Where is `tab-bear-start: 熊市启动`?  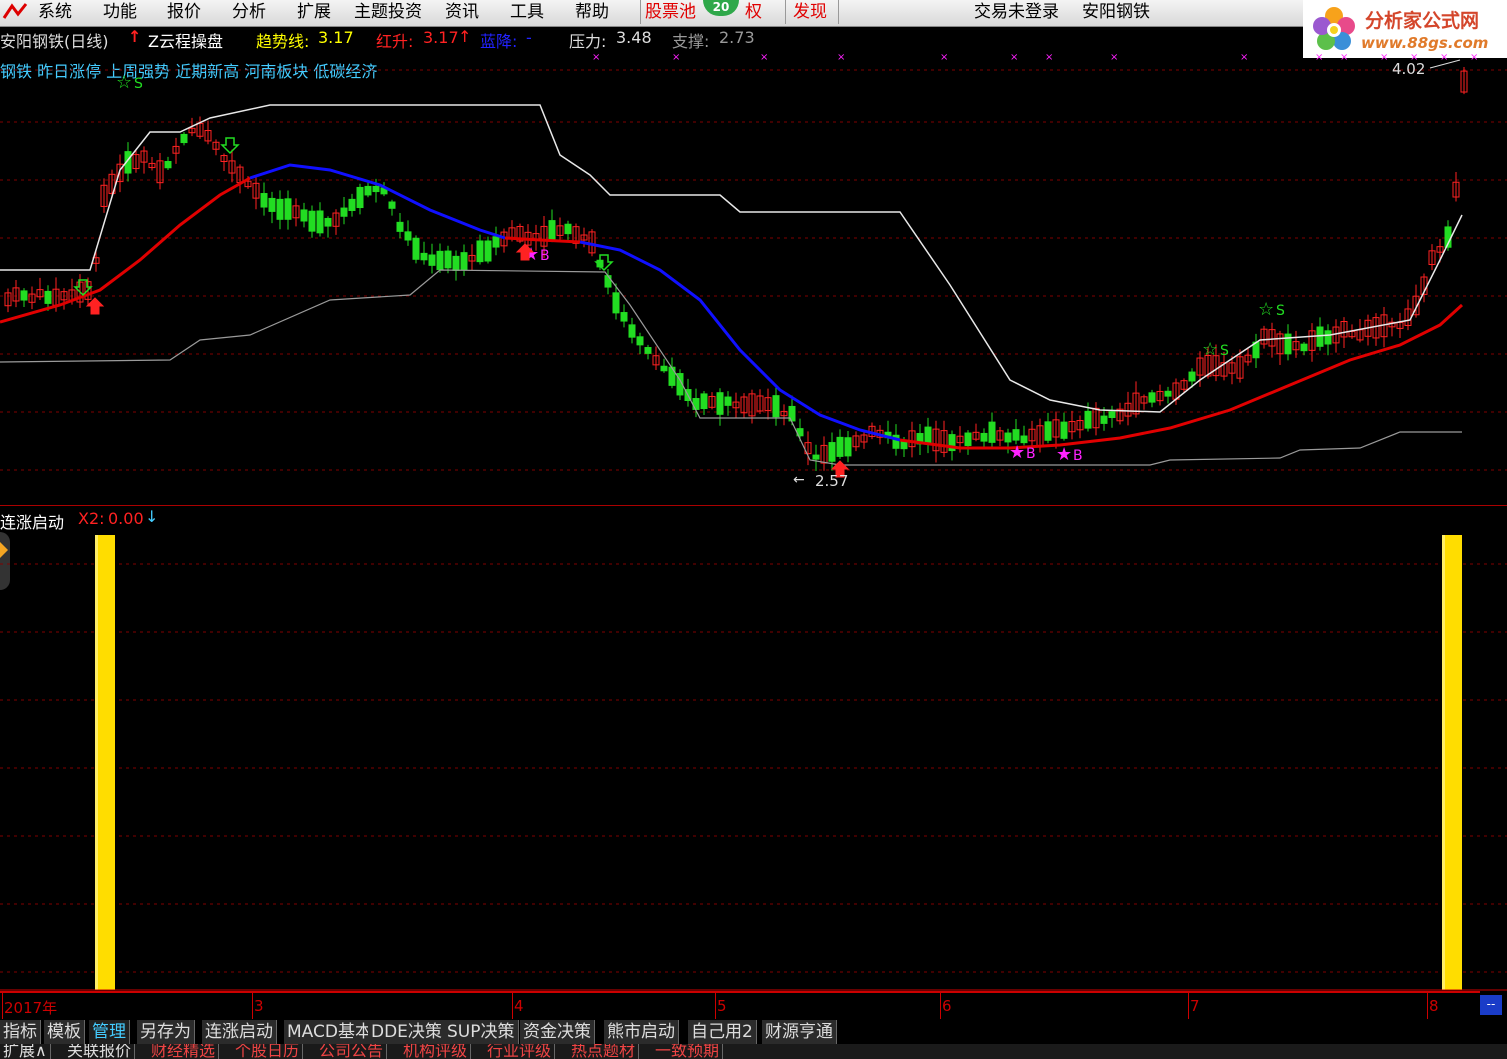
tab-bear-start: 熊市启动 is located at coordinates (641, 1032).